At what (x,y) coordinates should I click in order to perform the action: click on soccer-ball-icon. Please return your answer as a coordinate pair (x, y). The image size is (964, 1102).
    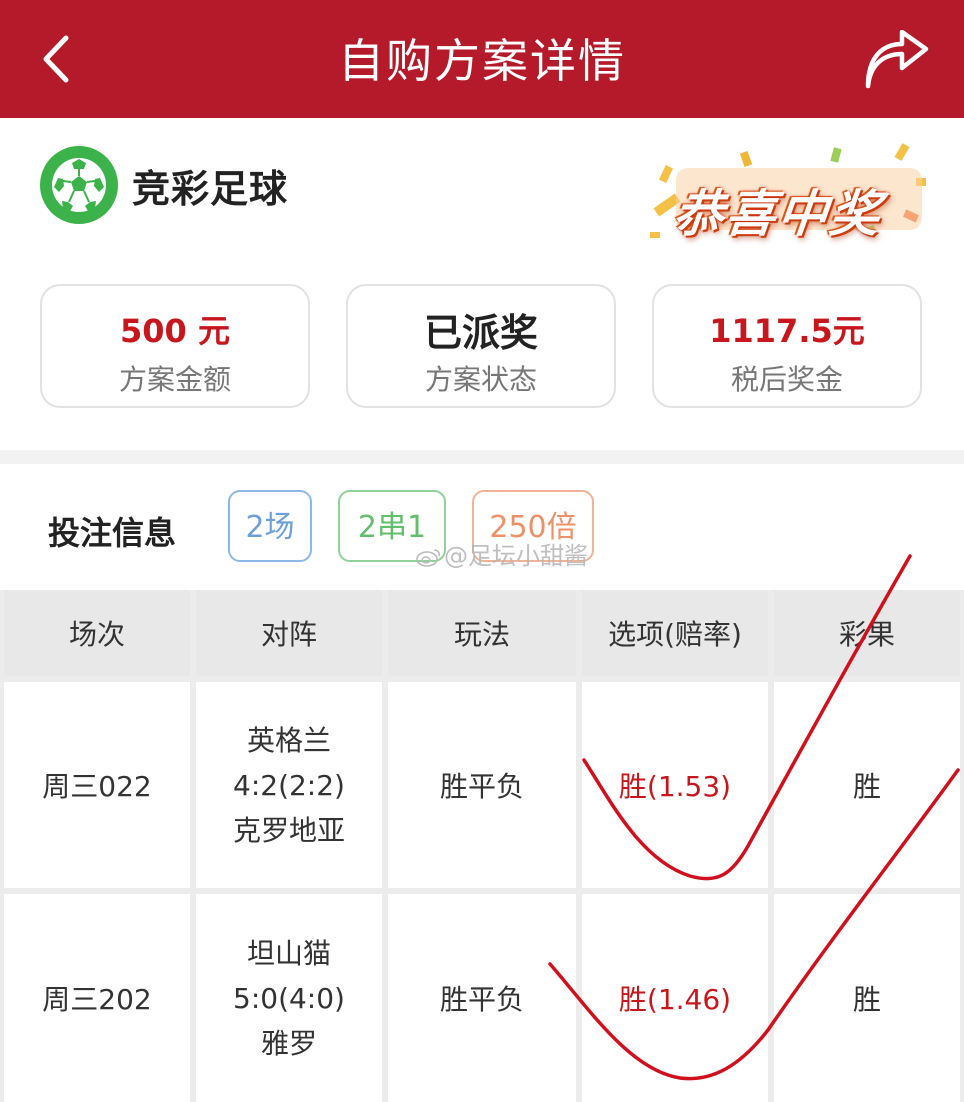
    Looking at the image, I should click on (79, 185).